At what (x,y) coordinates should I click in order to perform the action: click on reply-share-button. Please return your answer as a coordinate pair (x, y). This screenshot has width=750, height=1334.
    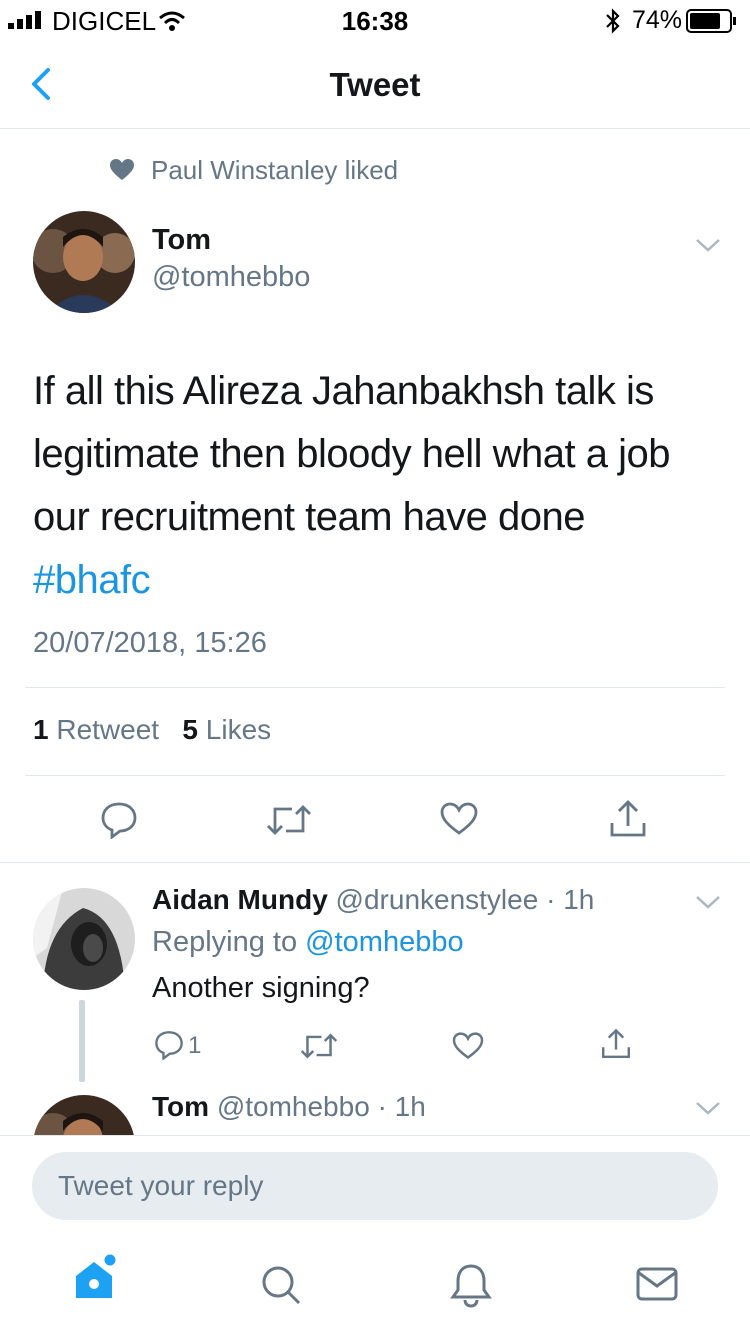
    Looking at the image, I should click on (616, 1044).